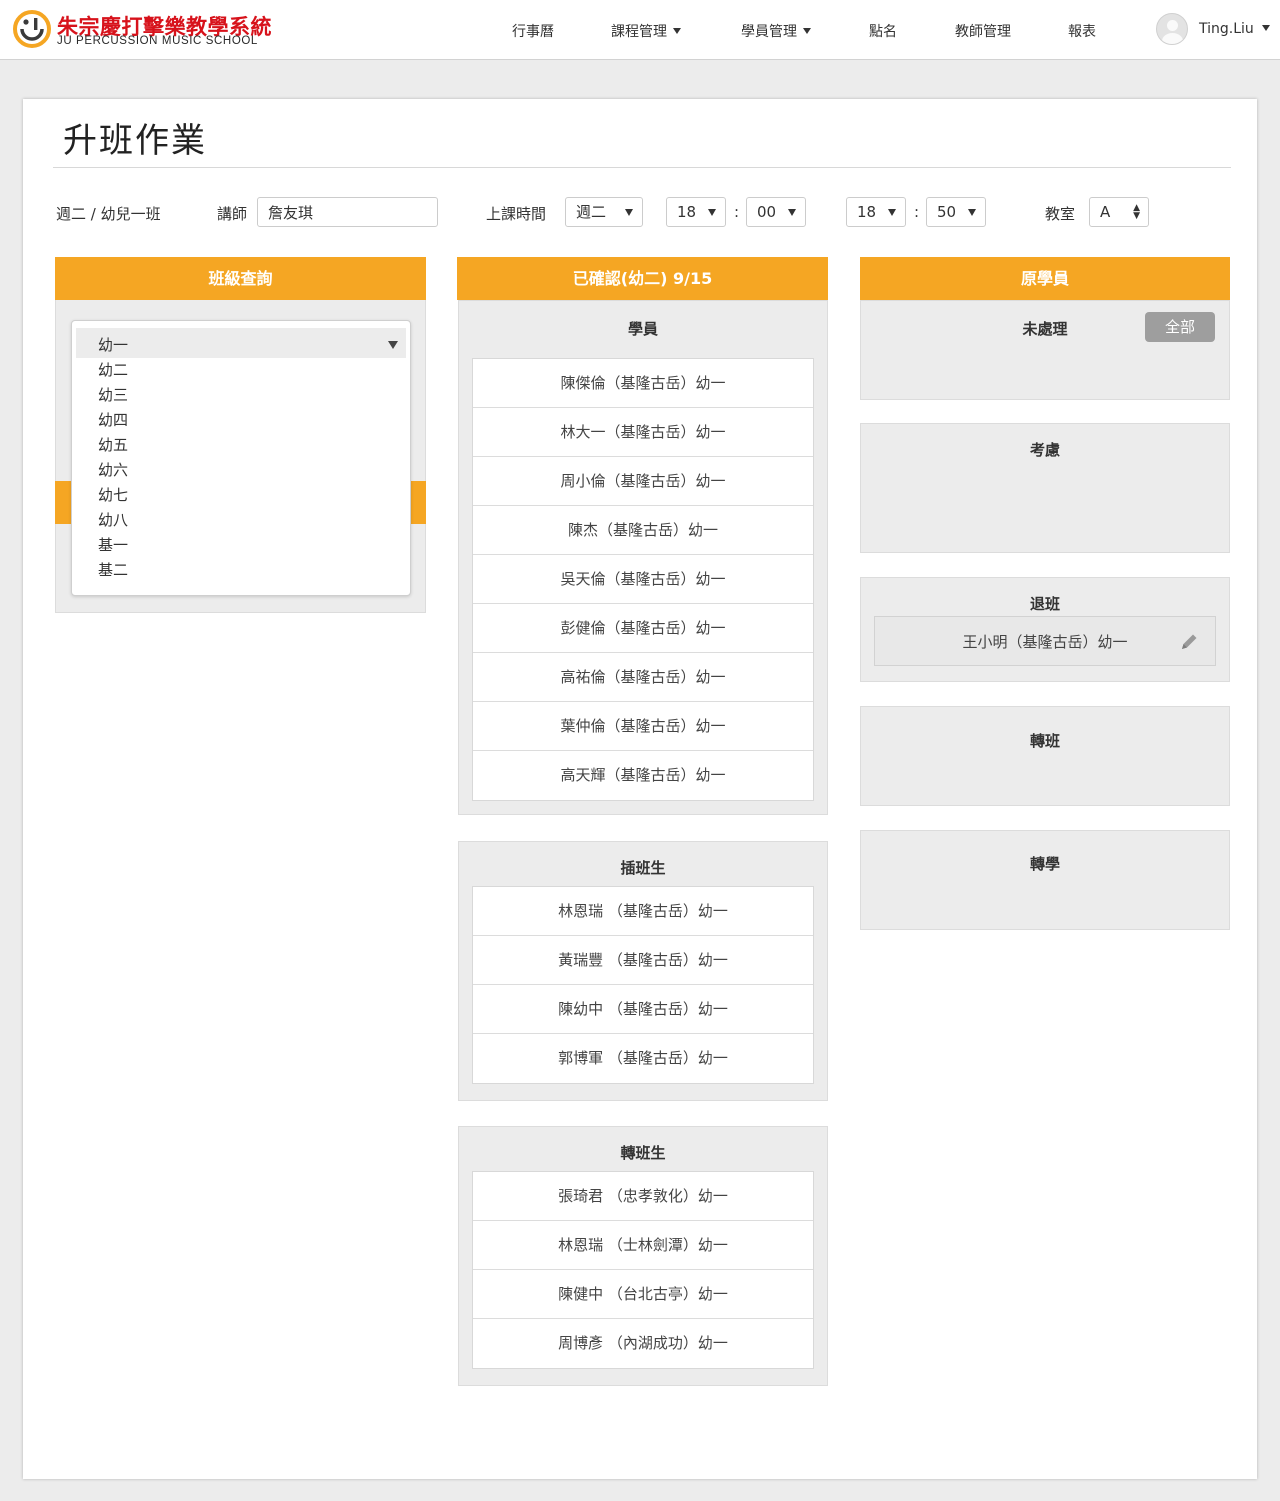 The height and width of the screenshot is (1501, 1280). Describe the element at coordinates (1226, 29) in the screenshot. I see `user-name: Ting.Liu` at that location.